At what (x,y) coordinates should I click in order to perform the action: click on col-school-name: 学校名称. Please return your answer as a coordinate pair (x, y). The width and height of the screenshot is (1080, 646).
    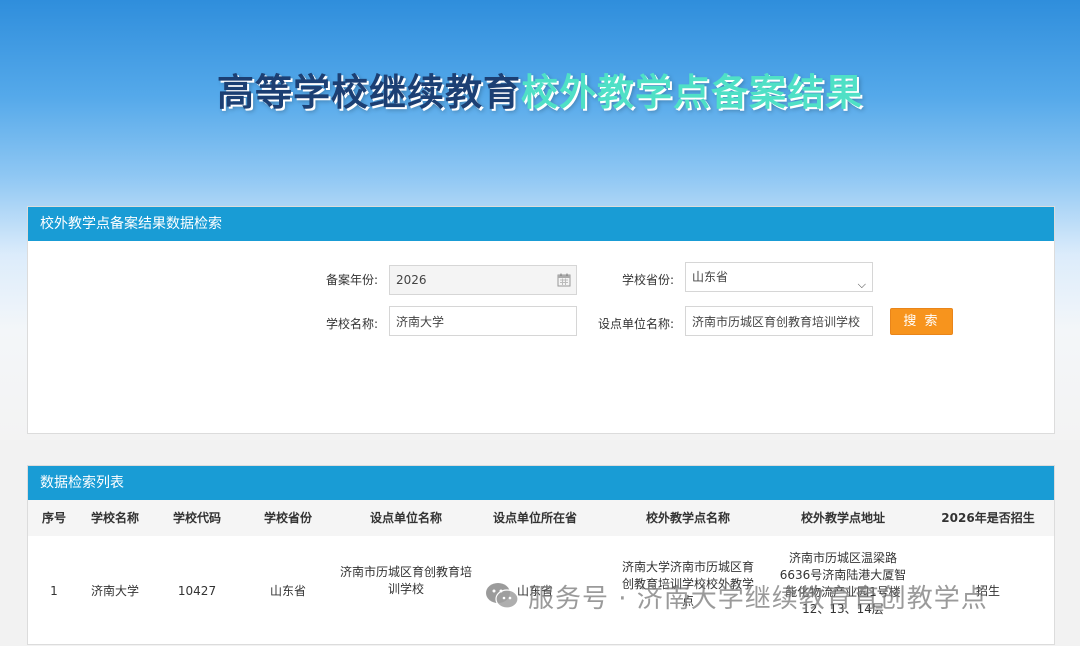
    Looking at the image, I should click on (114, 518).